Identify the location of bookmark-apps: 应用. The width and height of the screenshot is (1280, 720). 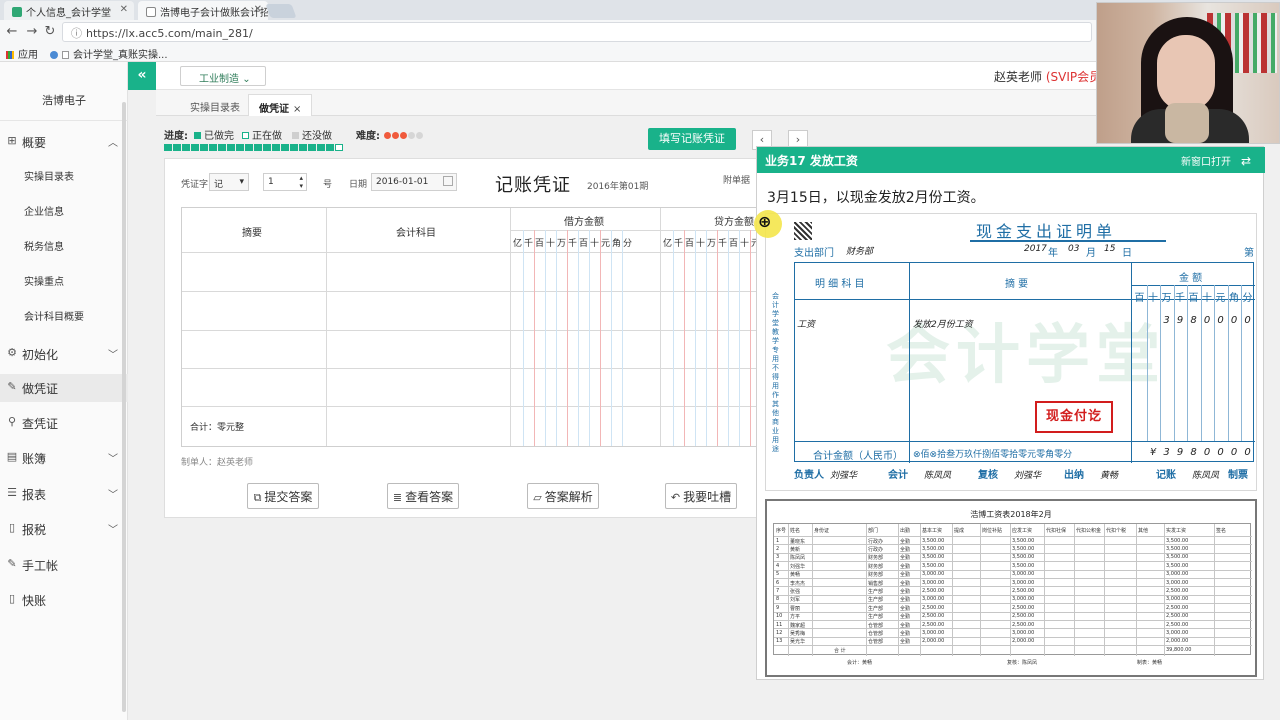
(22, 53).